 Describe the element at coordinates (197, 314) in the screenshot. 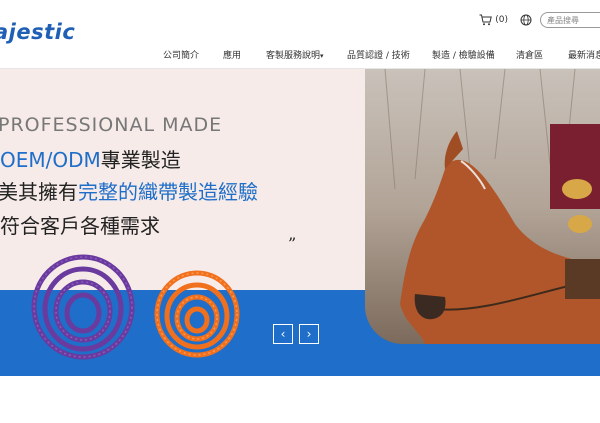

I see `orange-rope-image` at that location.